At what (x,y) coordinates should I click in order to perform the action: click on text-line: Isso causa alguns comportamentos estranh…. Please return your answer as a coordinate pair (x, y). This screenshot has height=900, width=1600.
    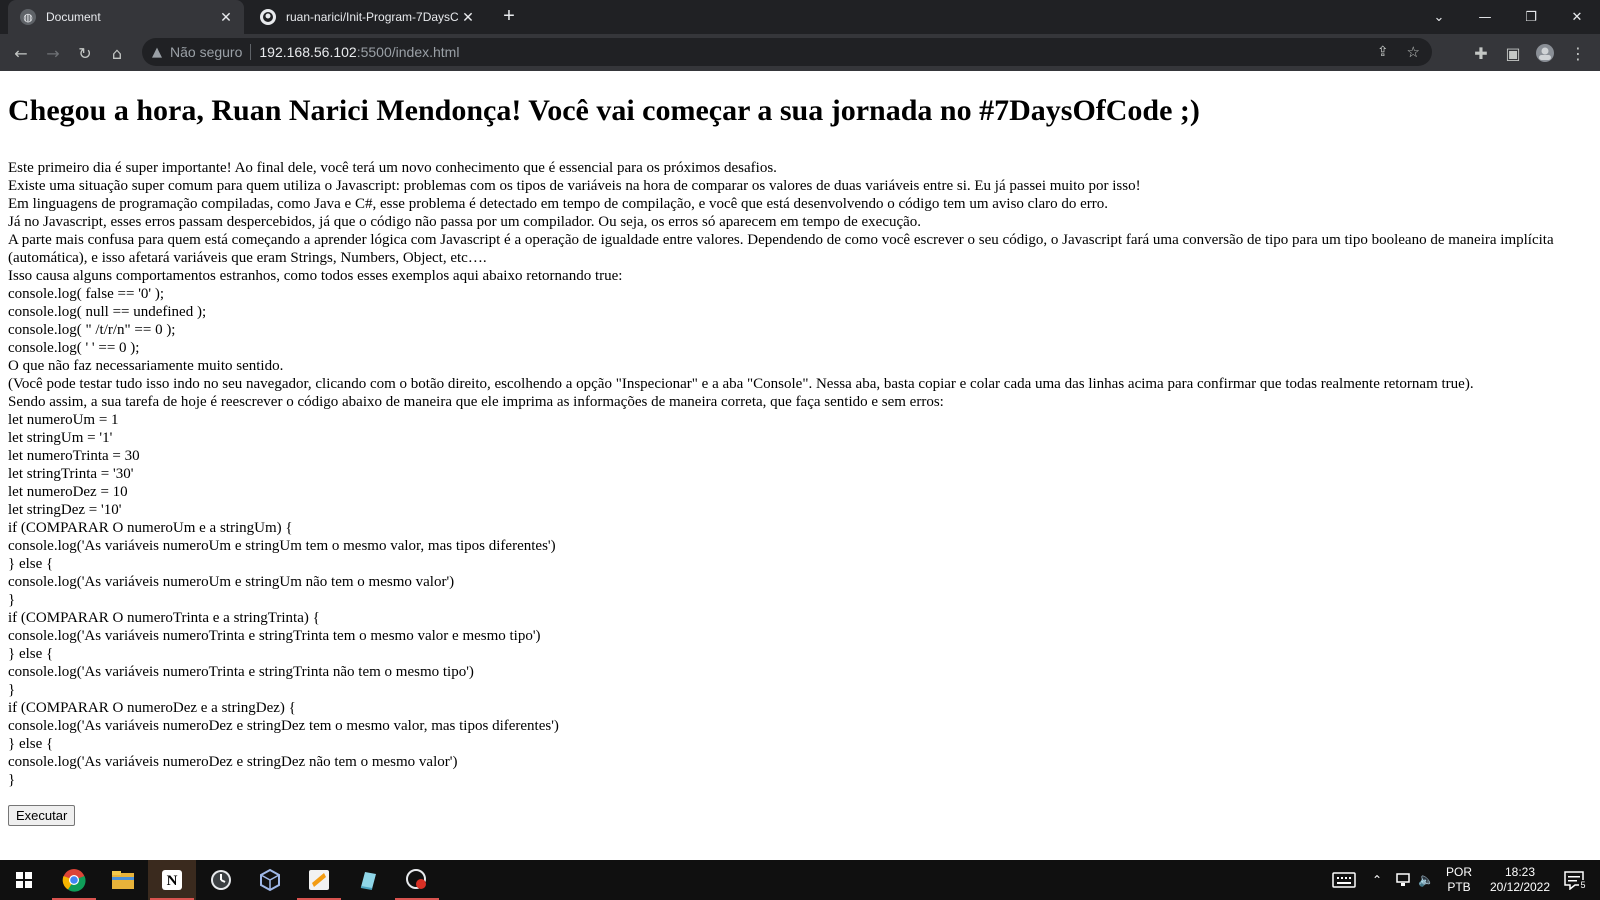
    Looking at the image, I should click on (315, 276).